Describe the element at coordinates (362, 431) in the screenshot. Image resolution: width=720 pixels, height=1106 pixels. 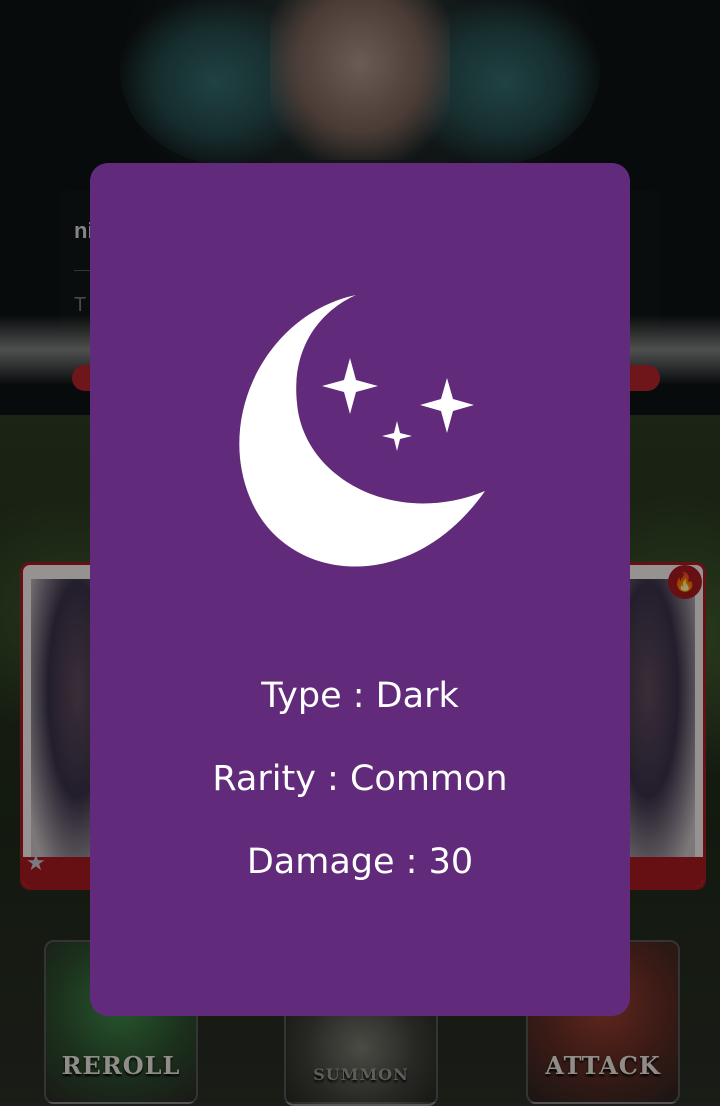
I see `moon-stars-icon` at that location.